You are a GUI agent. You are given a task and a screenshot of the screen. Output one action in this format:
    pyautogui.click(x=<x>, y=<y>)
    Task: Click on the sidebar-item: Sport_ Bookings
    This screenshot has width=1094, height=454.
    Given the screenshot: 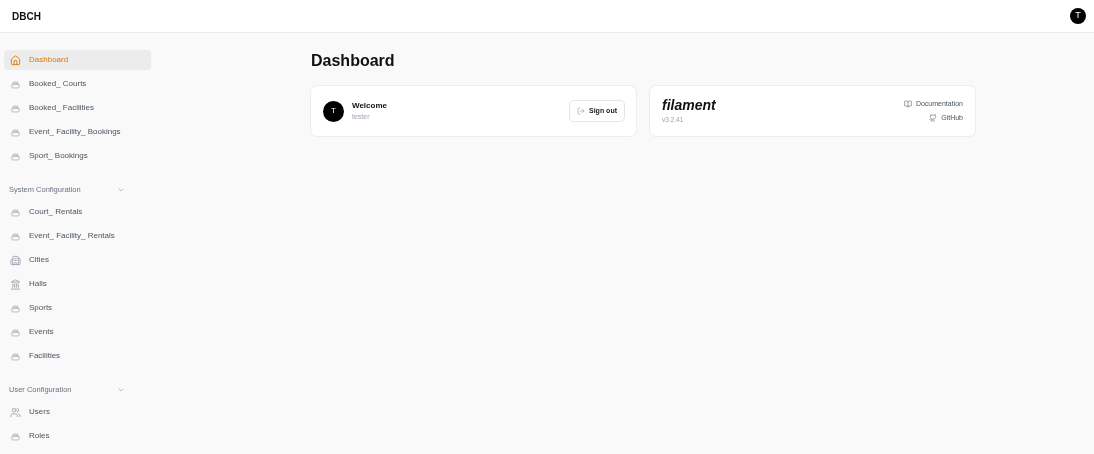 What is the action you would take?
    pyautogui.click(x=77, y=156)
    